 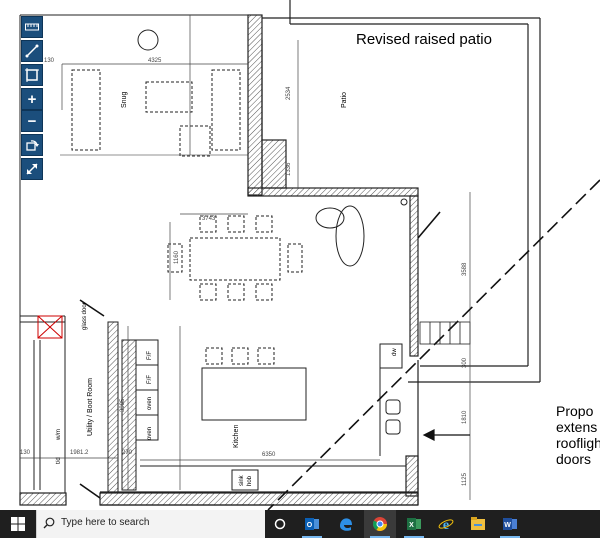 I want to click on line-icon, so click(x=32, y=51).